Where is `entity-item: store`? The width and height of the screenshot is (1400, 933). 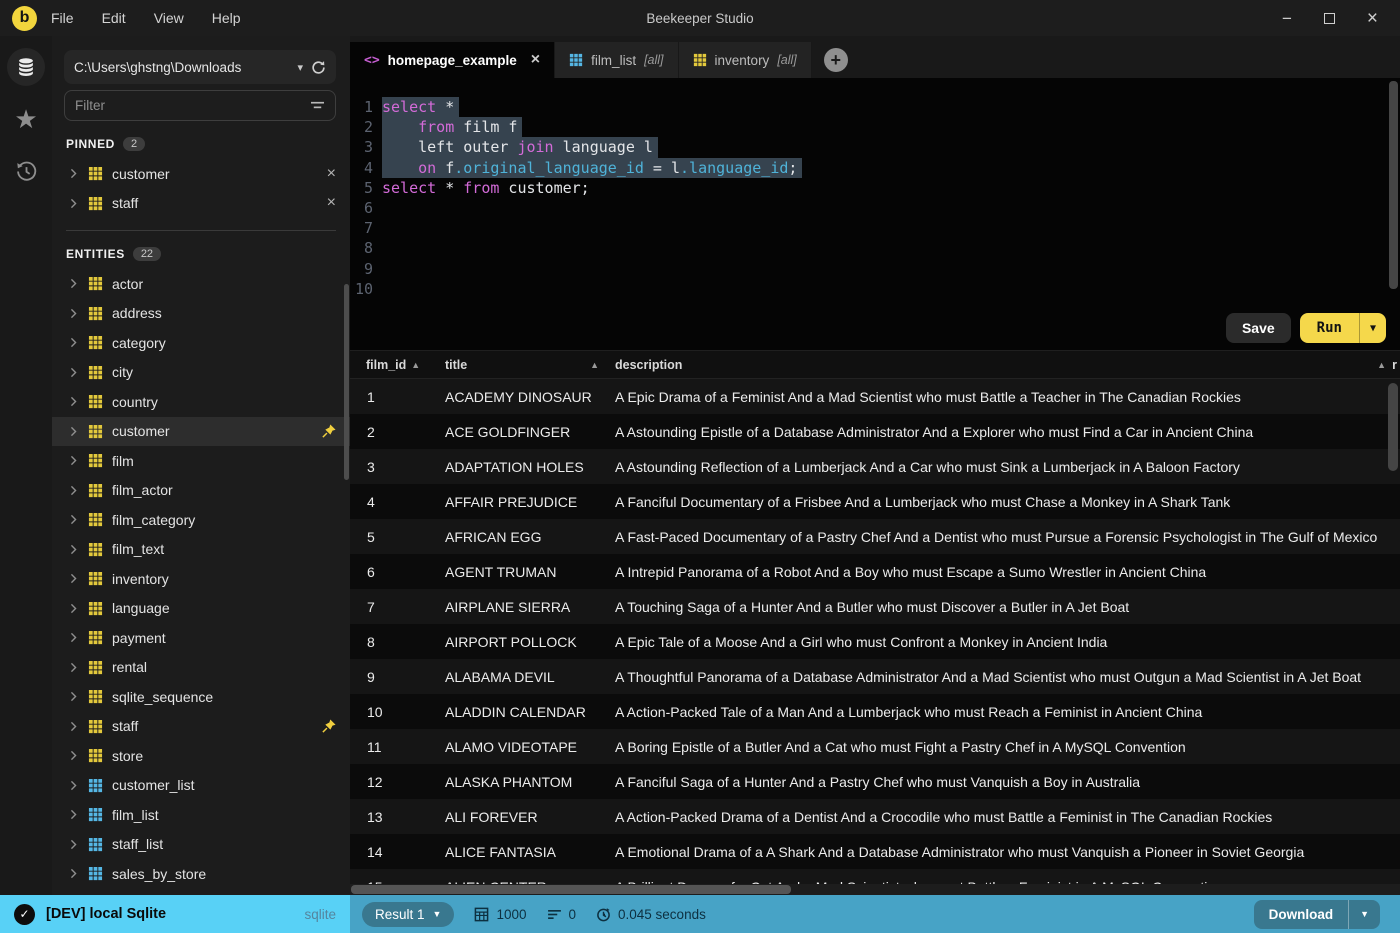 entity-item: store is located at coordinates (201, 756).